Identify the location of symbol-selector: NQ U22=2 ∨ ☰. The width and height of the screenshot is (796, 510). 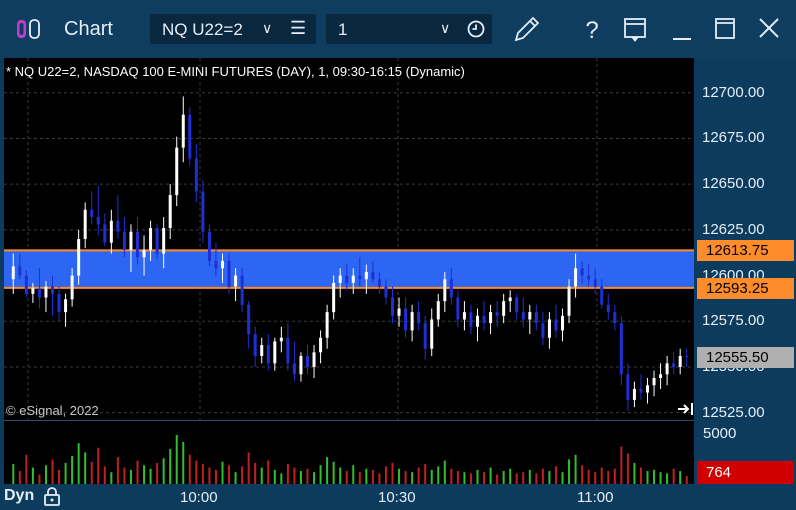
(233, 29).